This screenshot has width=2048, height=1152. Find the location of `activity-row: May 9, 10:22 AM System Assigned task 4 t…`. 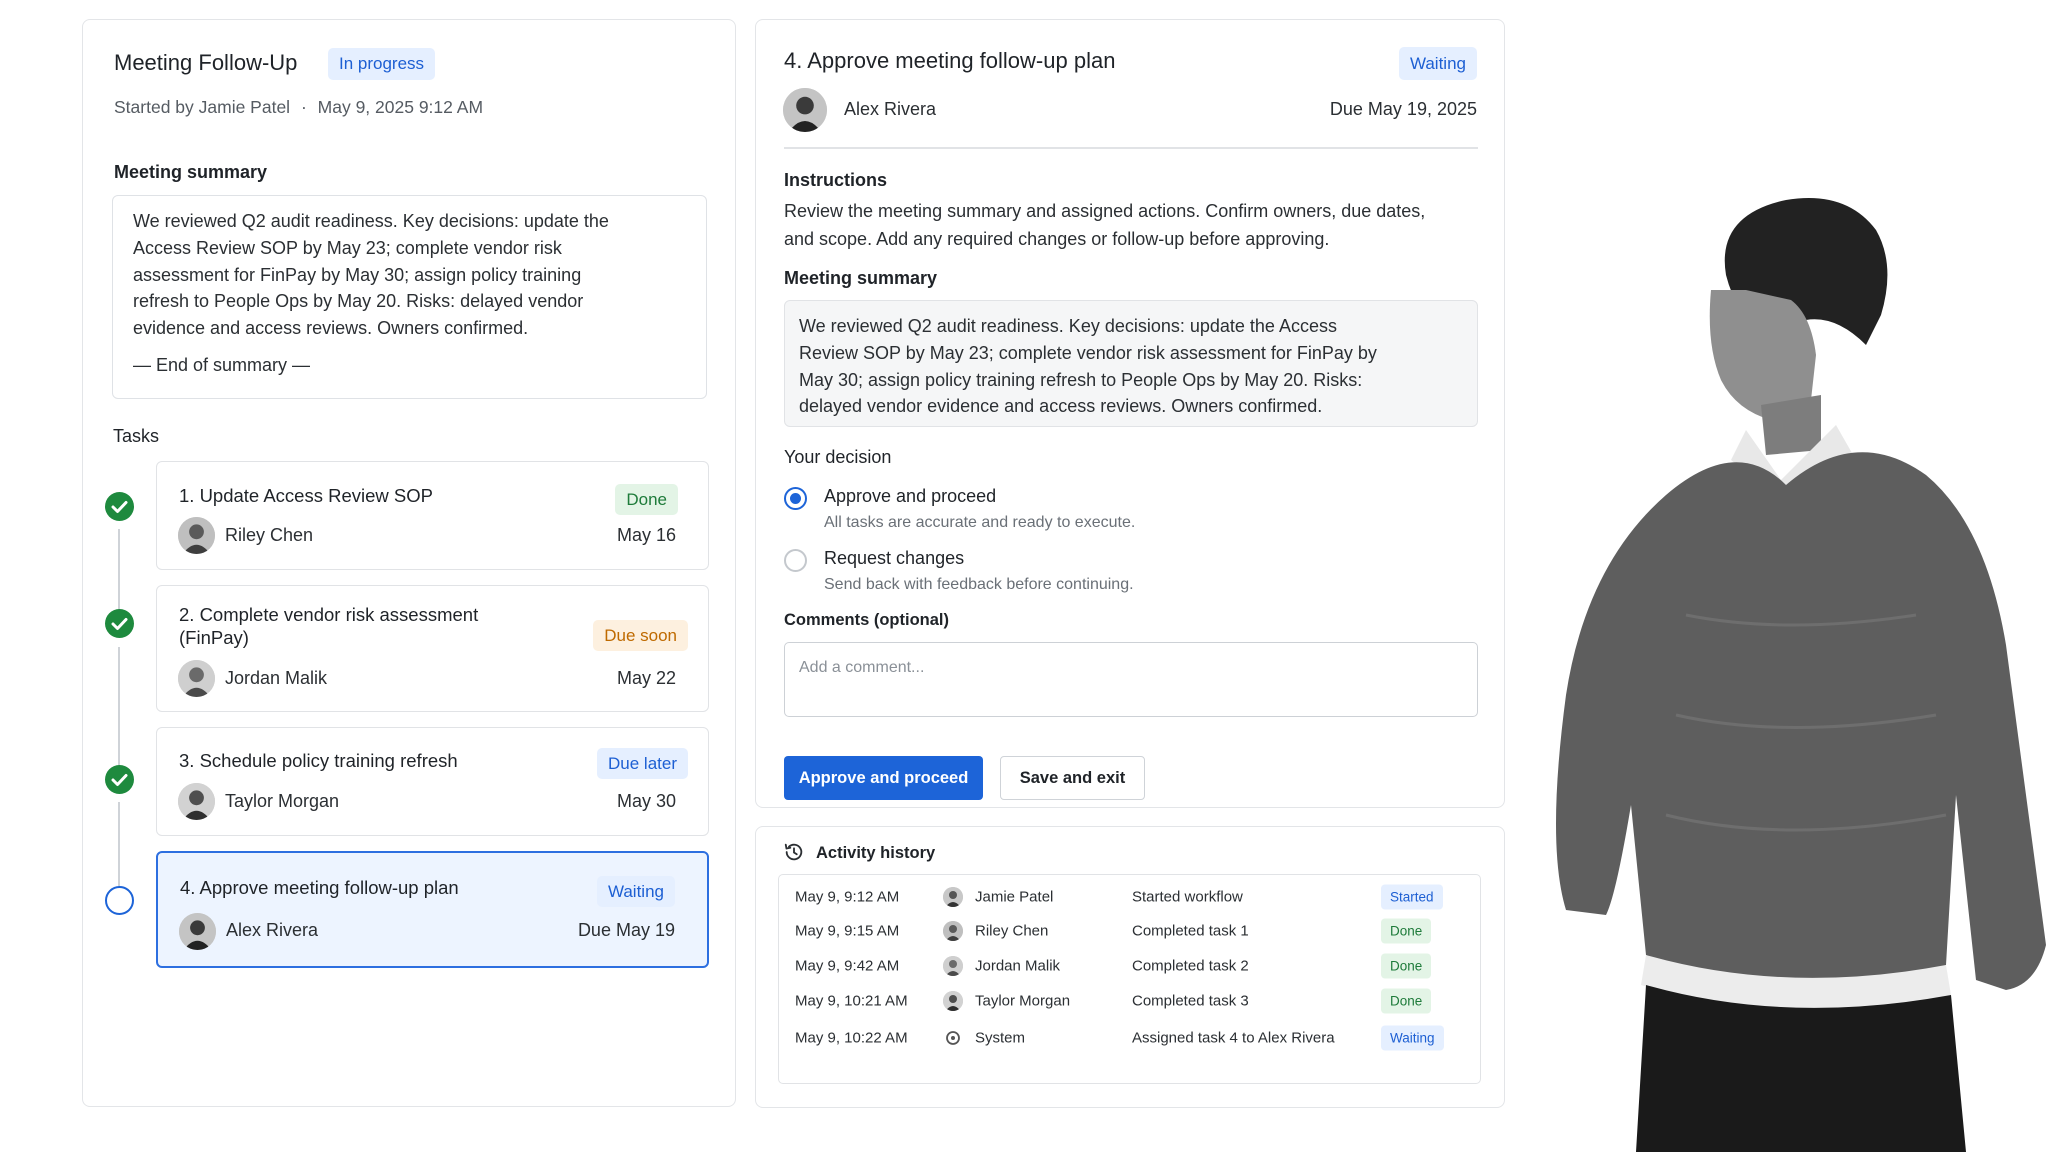

activity-row: May 9, 10:22 AM System Assigned task 4 t… is located at coordinates (1129, 1038).